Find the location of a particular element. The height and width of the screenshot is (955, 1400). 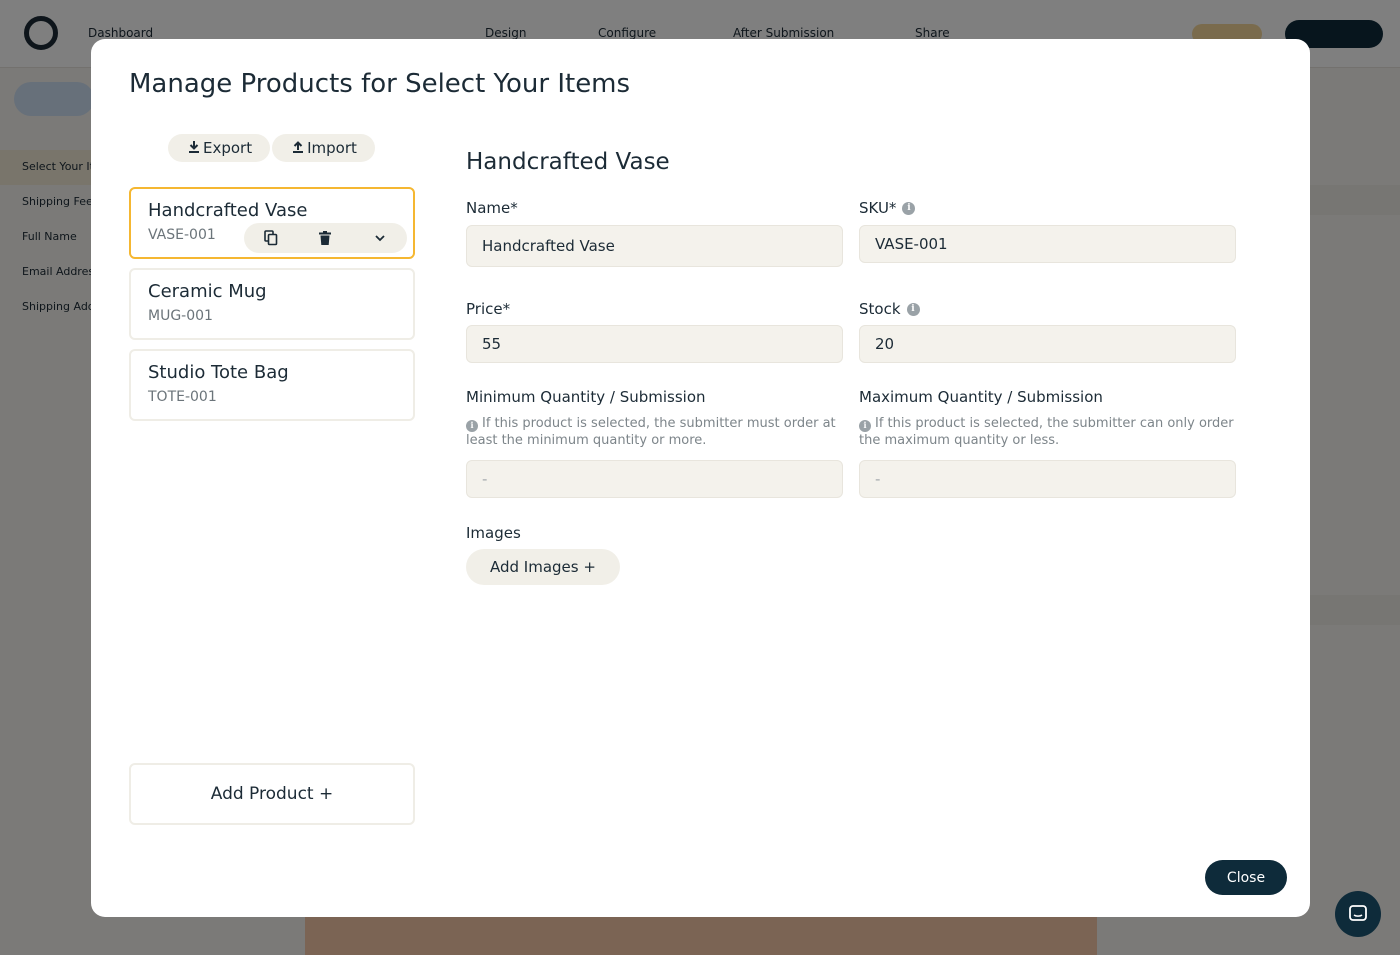

stock-field is located at coordinates (1047, 344).